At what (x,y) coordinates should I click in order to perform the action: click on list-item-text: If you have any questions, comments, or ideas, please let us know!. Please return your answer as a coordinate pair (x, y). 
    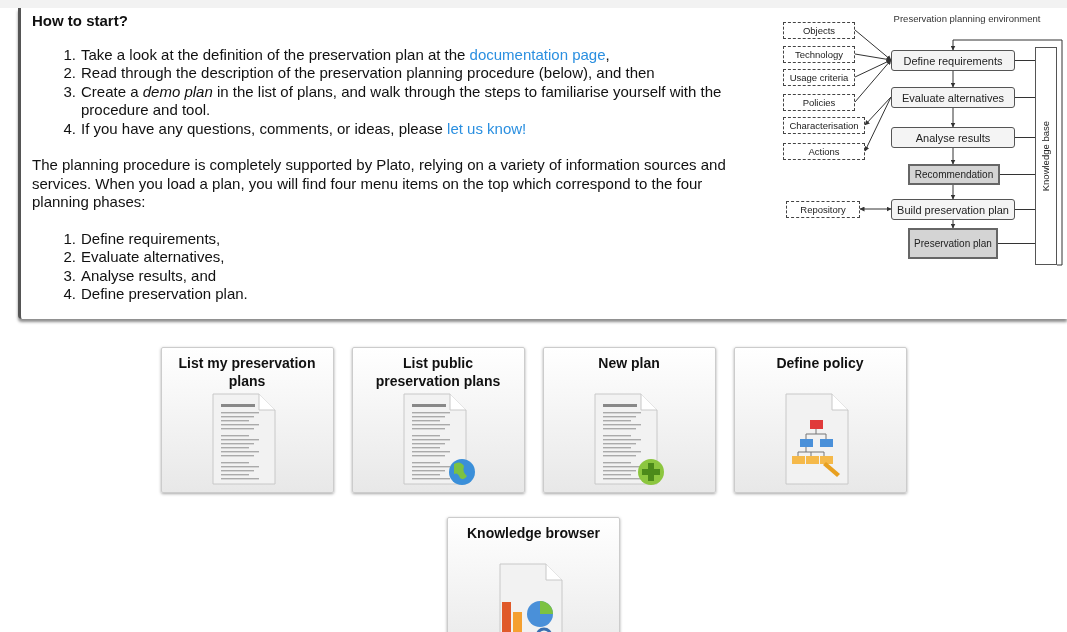
    Looking at the image, I should click on (304, 128).